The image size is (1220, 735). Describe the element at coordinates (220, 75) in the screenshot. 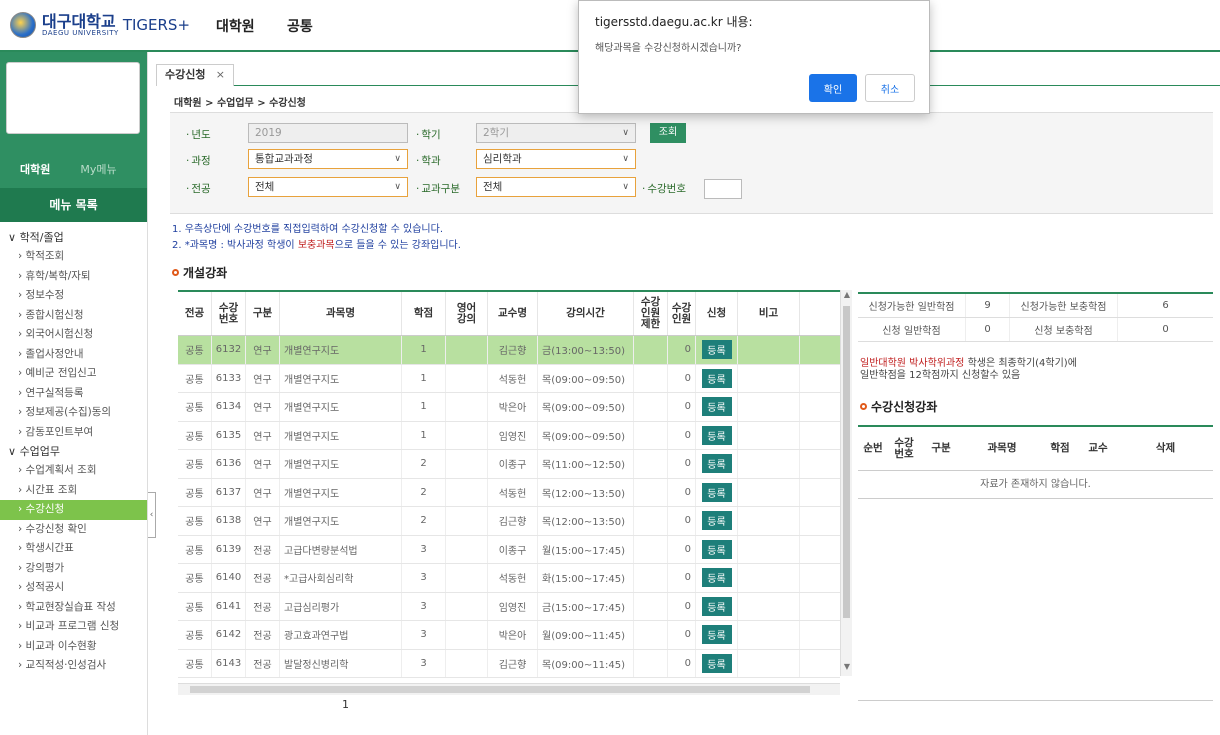

I see `close-icon: ×` at that location.